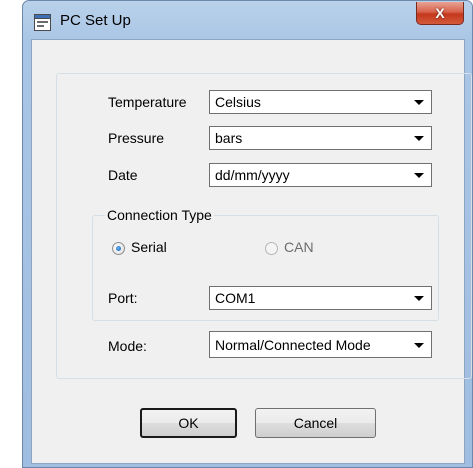 The width and height of the screenshot is (473, 468). What do you see at coordinates (159, 215) in the screenshot?
I see `connection-type-legend: Connection Type` at bounding box center [159, 215].